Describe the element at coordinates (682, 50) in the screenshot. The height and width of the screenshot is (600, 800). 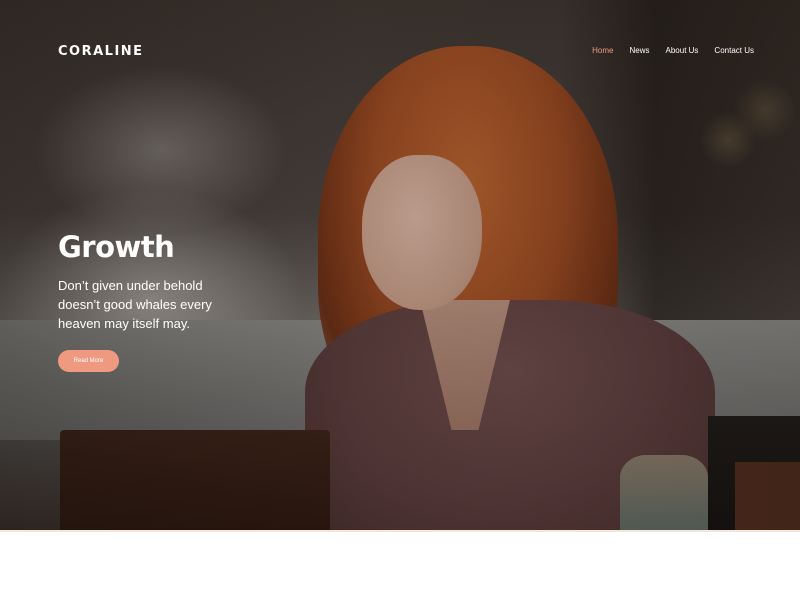
I see `nav-item-about-us: About Us` at that location.